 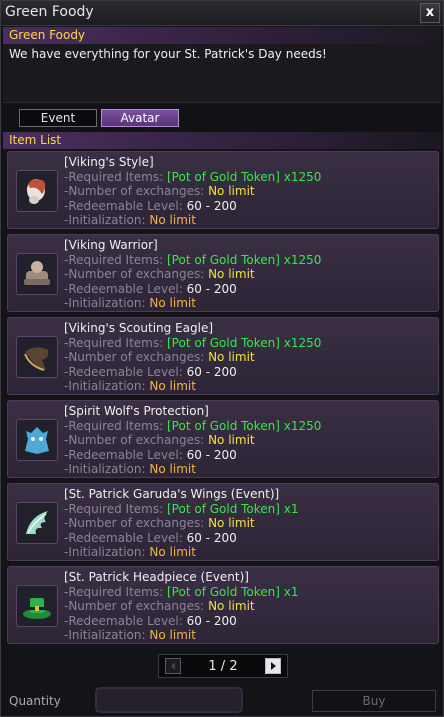 I want to click on quantity-label: Quantity, so click(x=35, y=701).